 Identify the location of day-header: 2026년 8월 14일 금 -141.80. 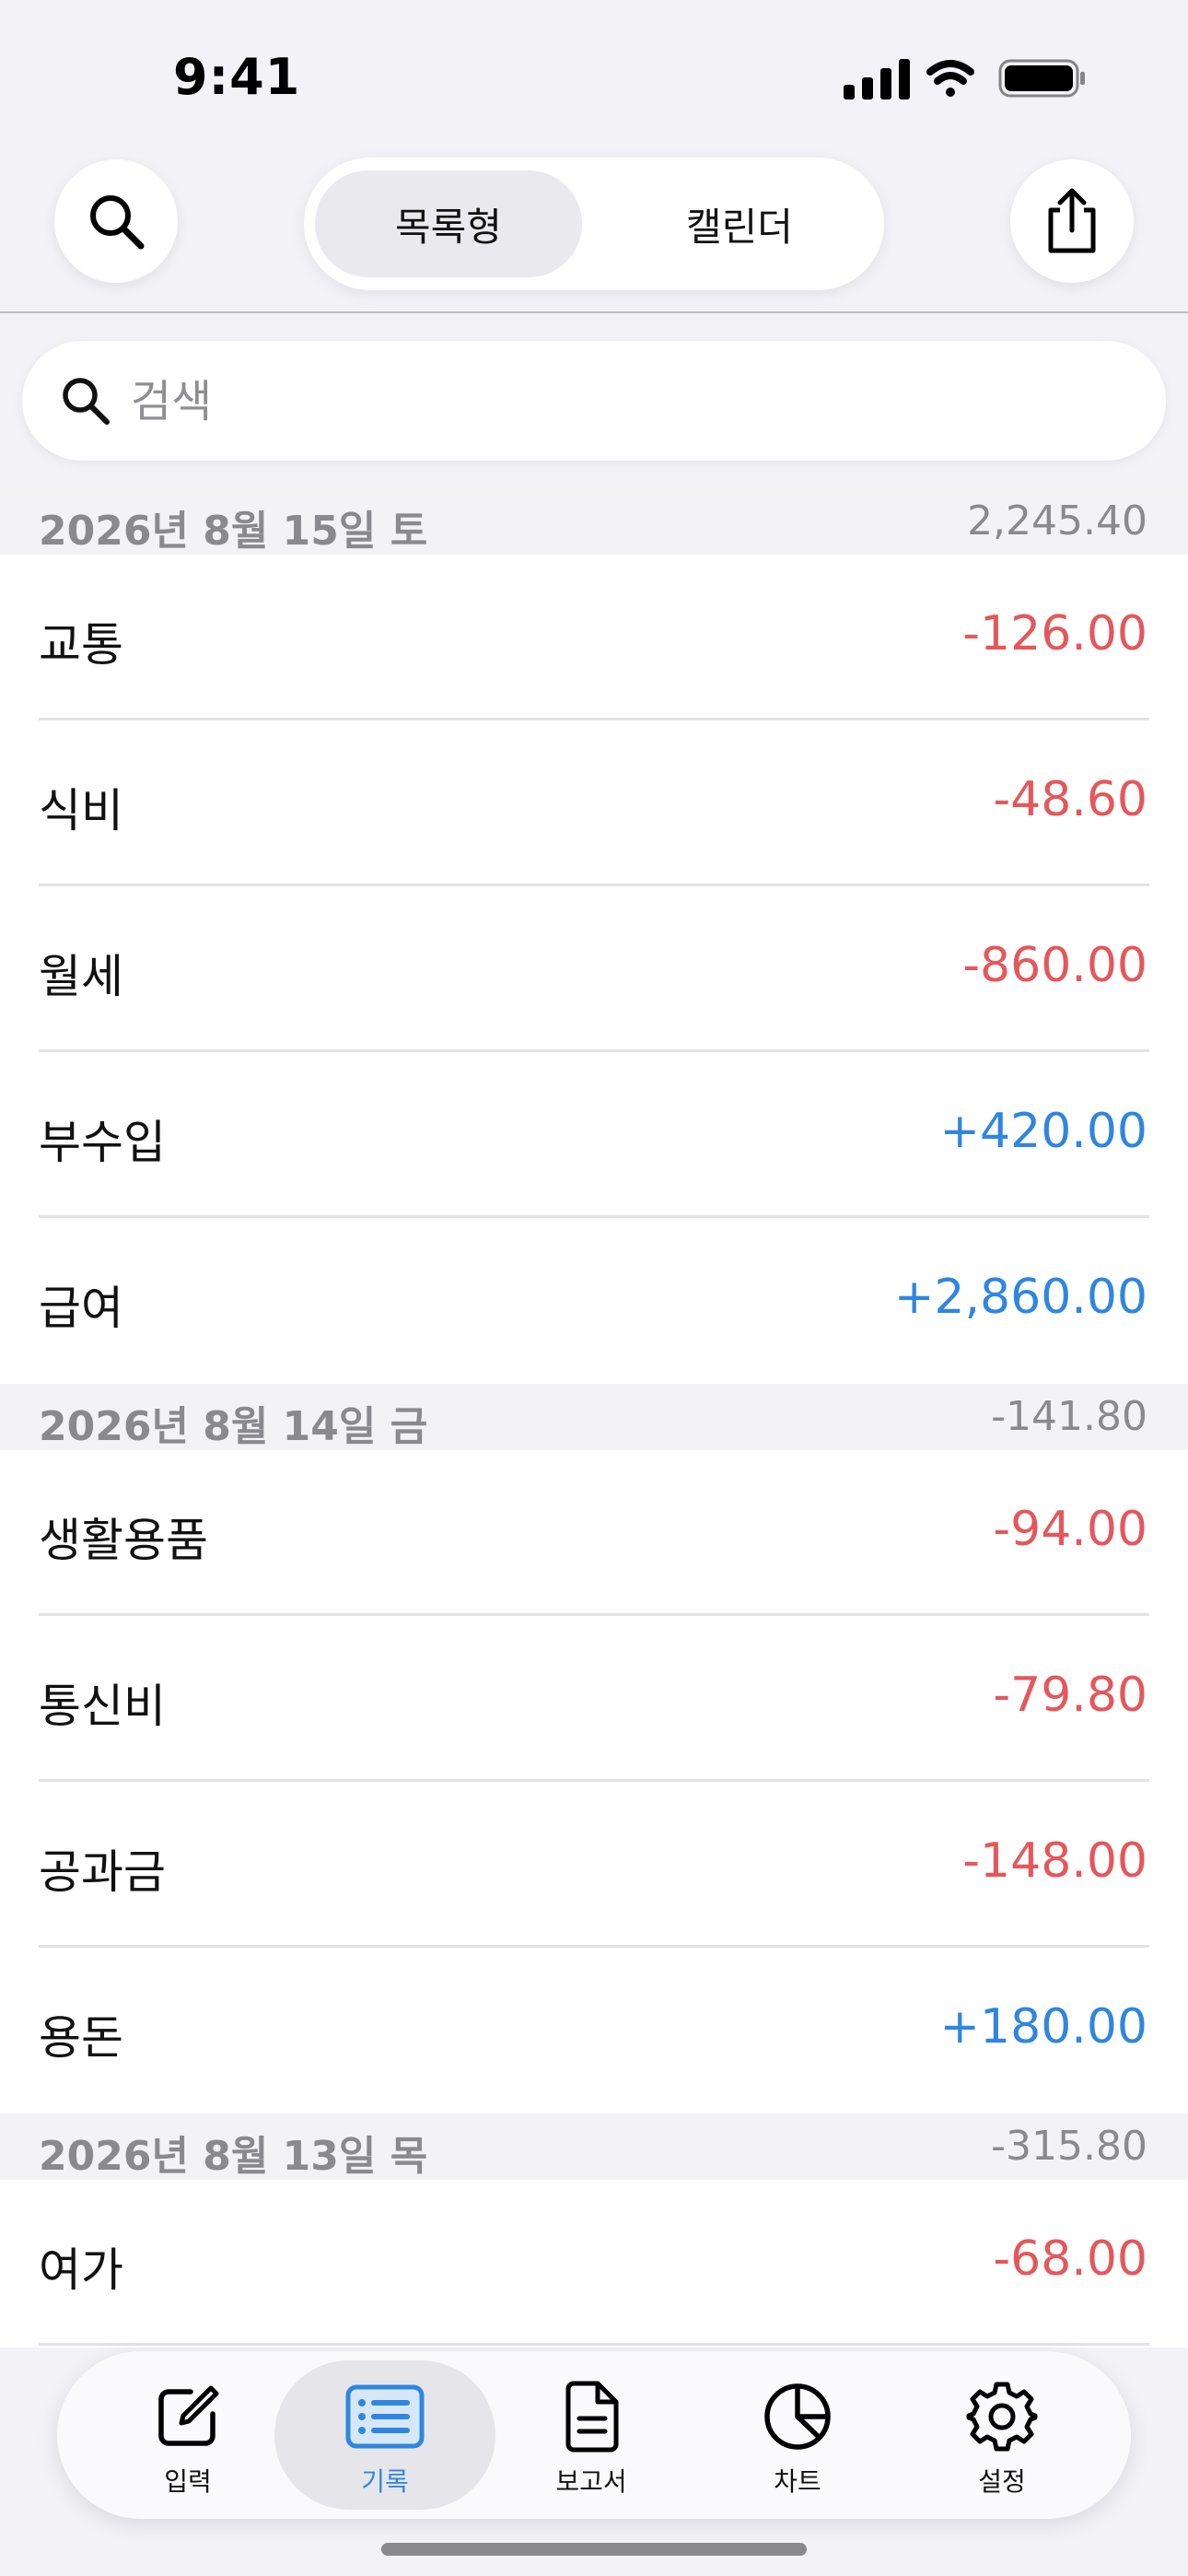
(594, 1417).